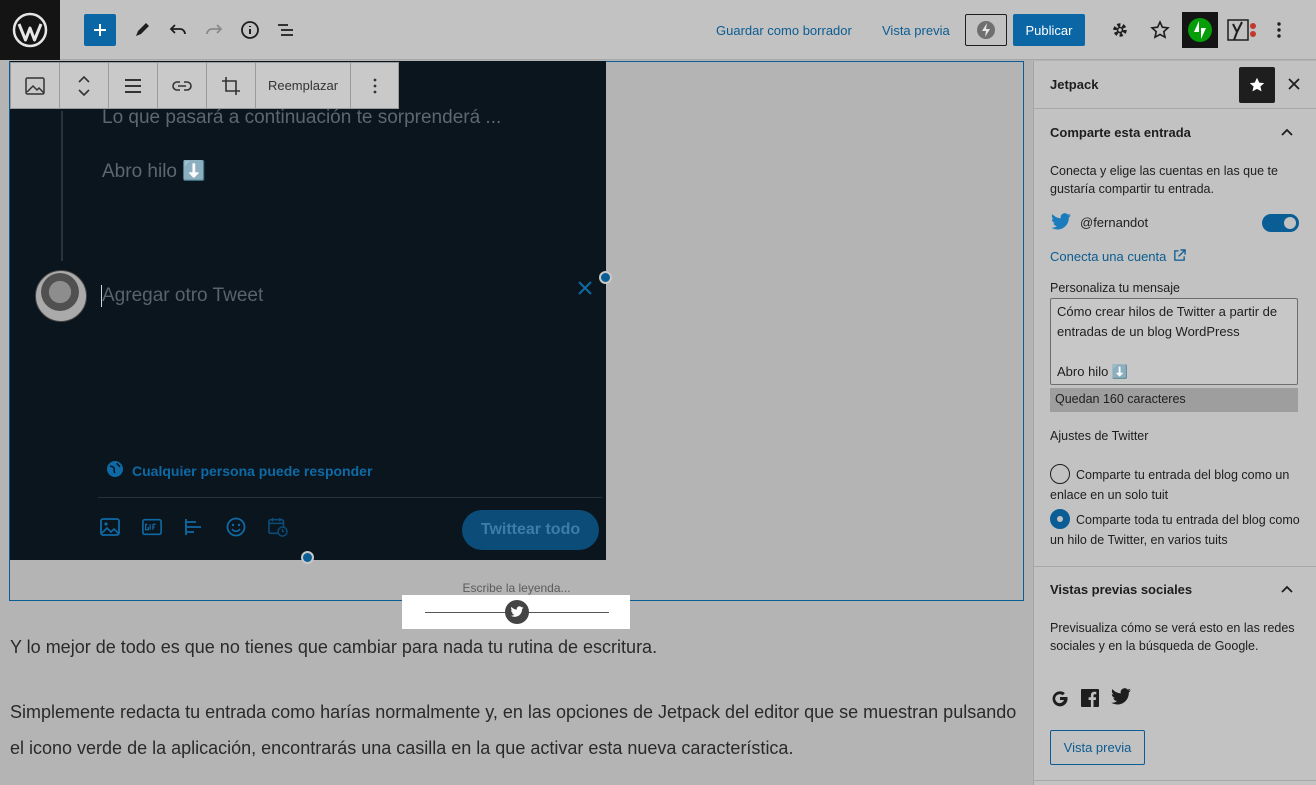 The image size is (1316, 785). Describe the element at coordinates (182, 85) in the screenshot. I see `link-icon` at that location.